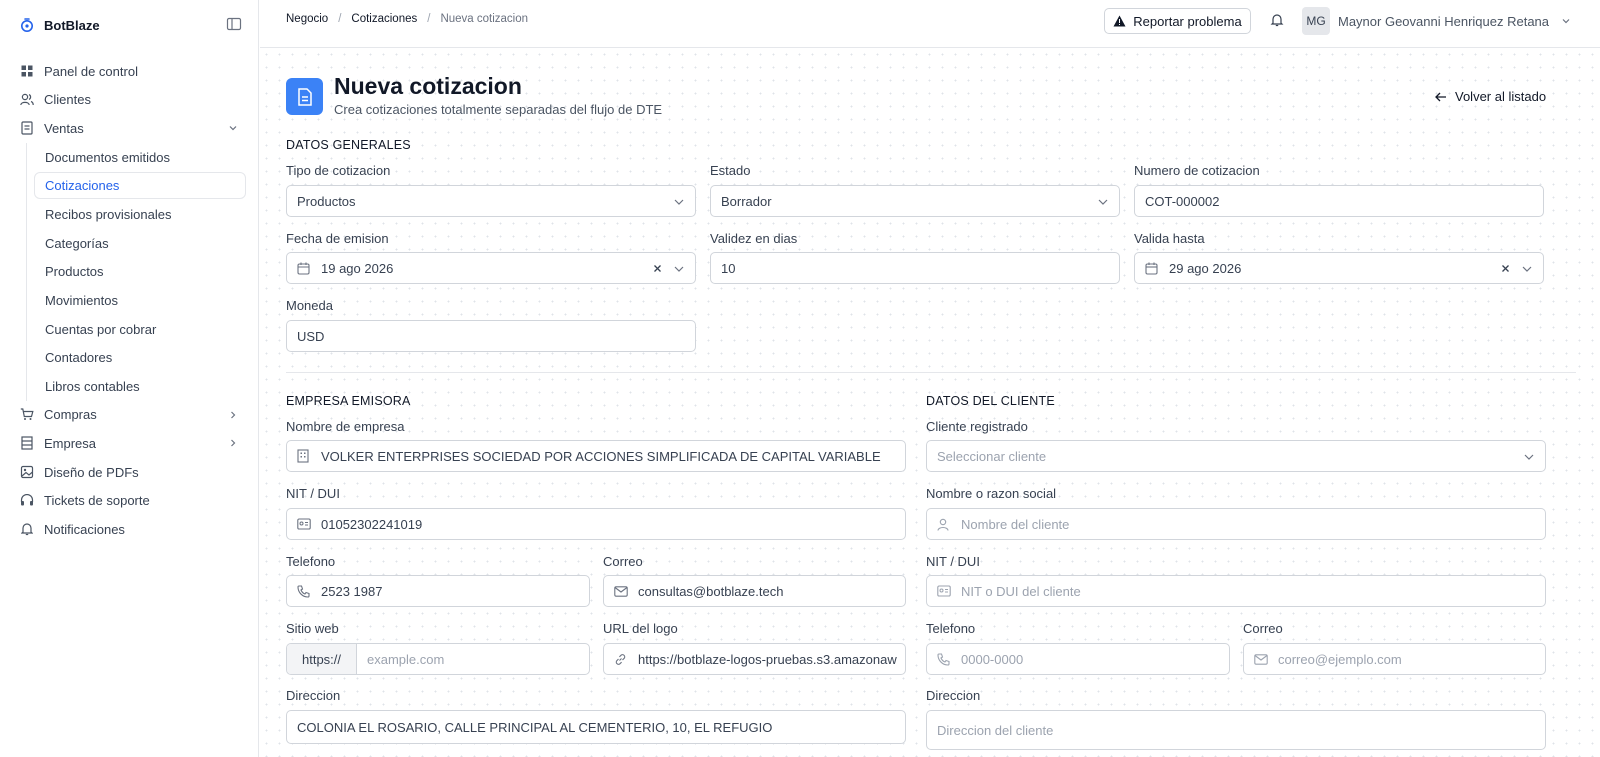 The height and width of the screenshot is (757, 1600). What do you see at coordinates (746, 201) in the screenshot?
I see `estado-value: Borrador` at bounding box center [746, 201].